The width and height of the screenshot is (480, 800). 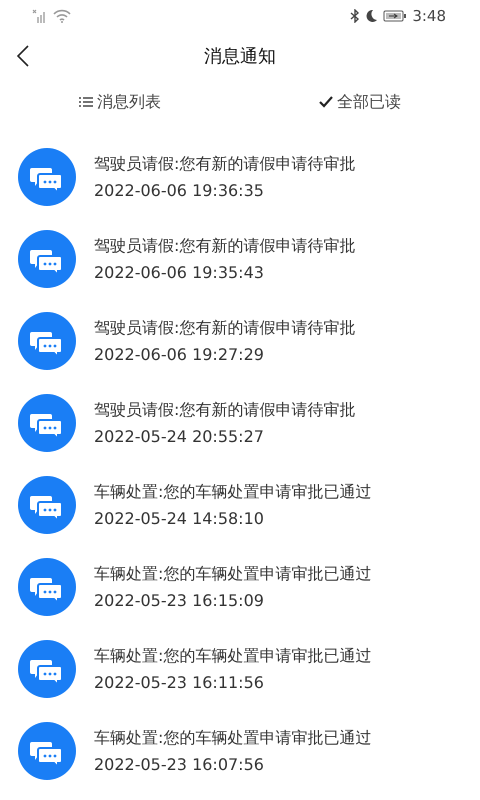 What do you see at coordinates (360, 102) in the screenshot?
I see `mark-all-read-button: 全部已读` at bounding box center [360, 102].